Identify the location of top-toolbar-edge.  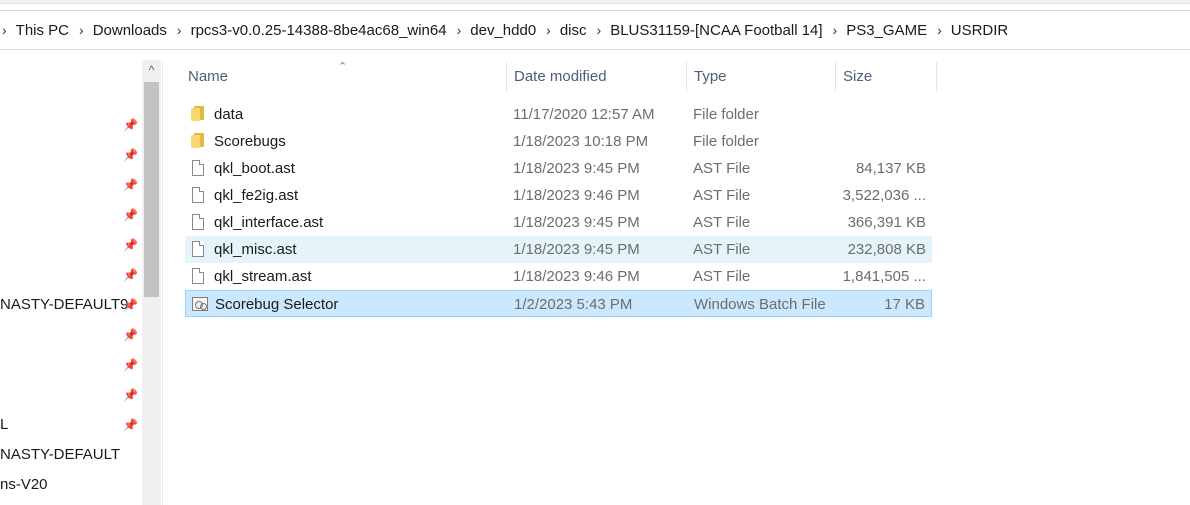
(595, 2).